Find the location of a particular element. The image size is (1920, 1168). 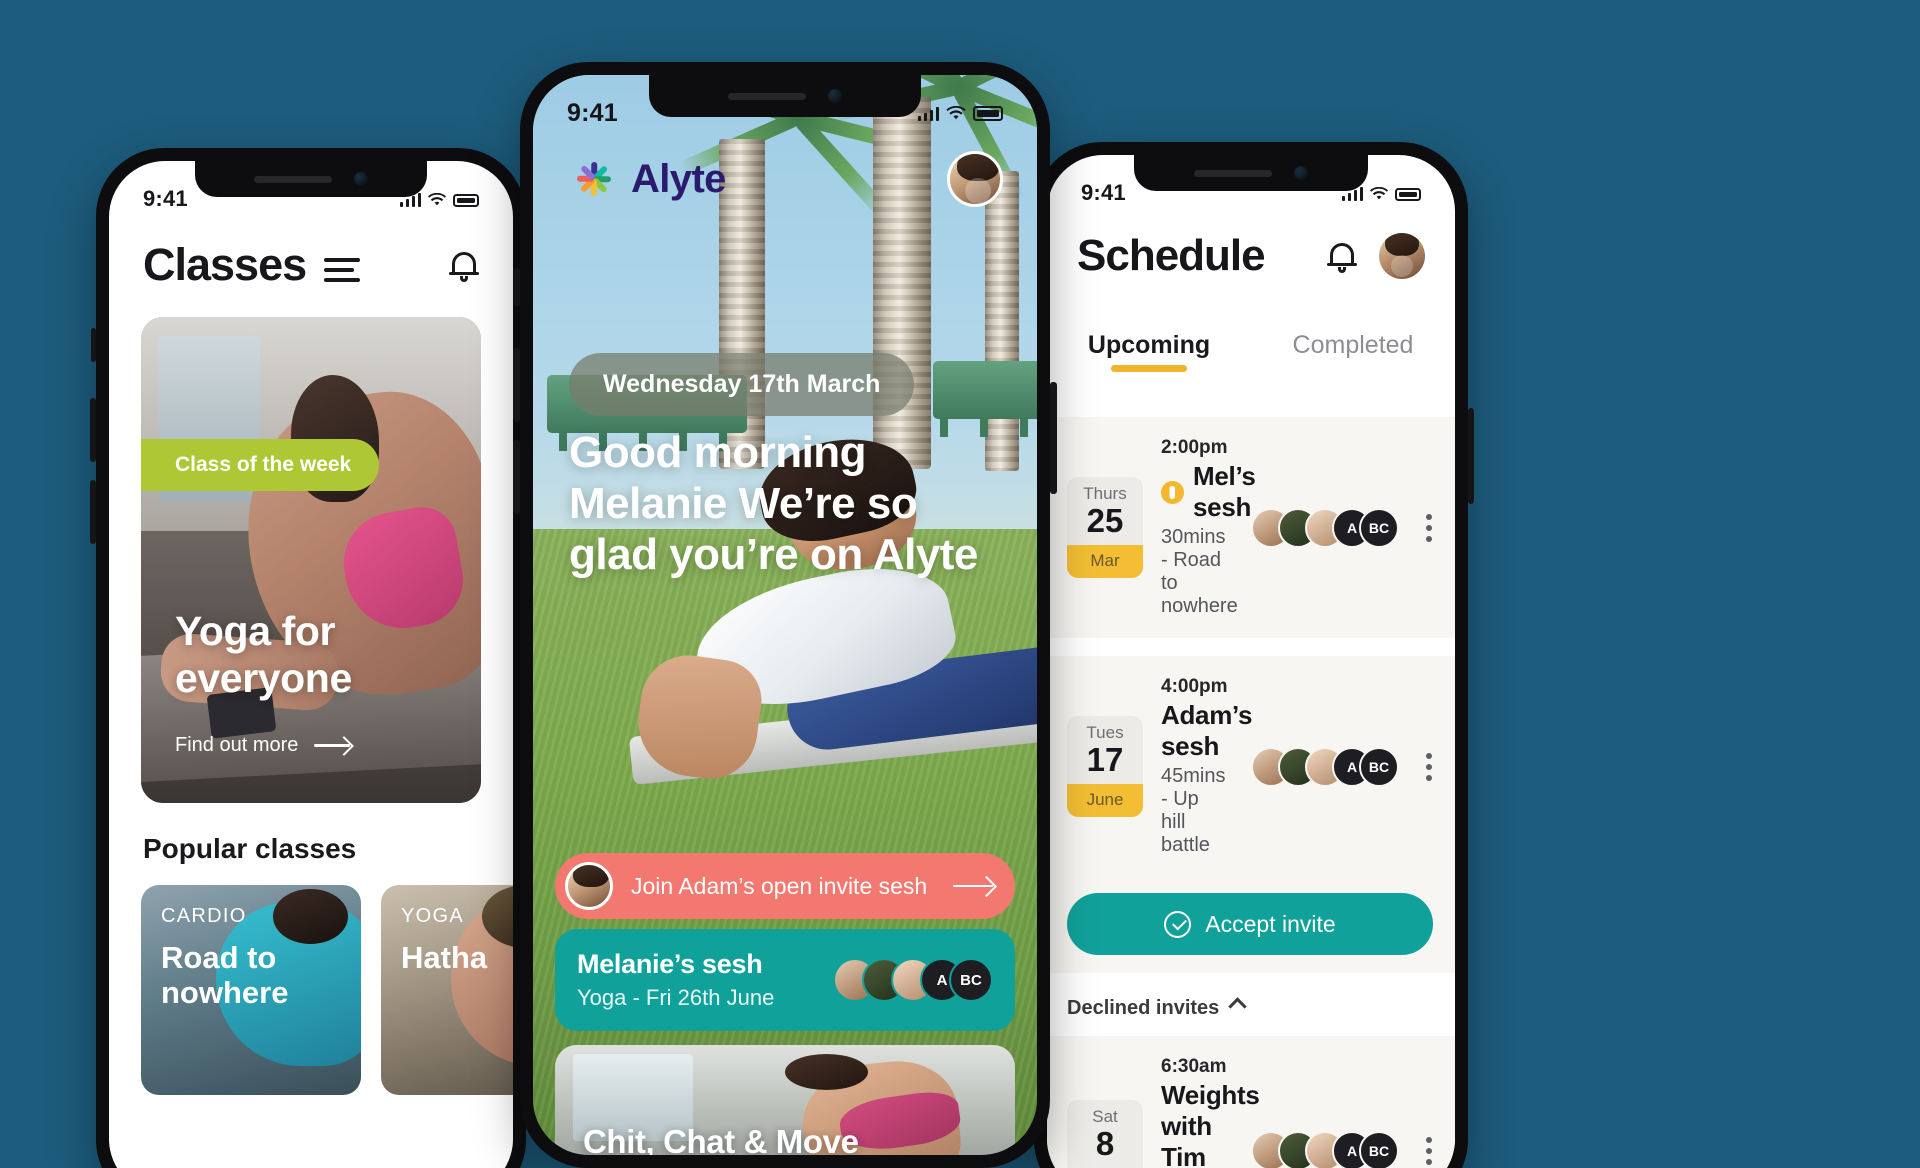

popular-classes-row: CARDIO Road to nowhere YOGA Hatha is located at coordinates (327, 990).